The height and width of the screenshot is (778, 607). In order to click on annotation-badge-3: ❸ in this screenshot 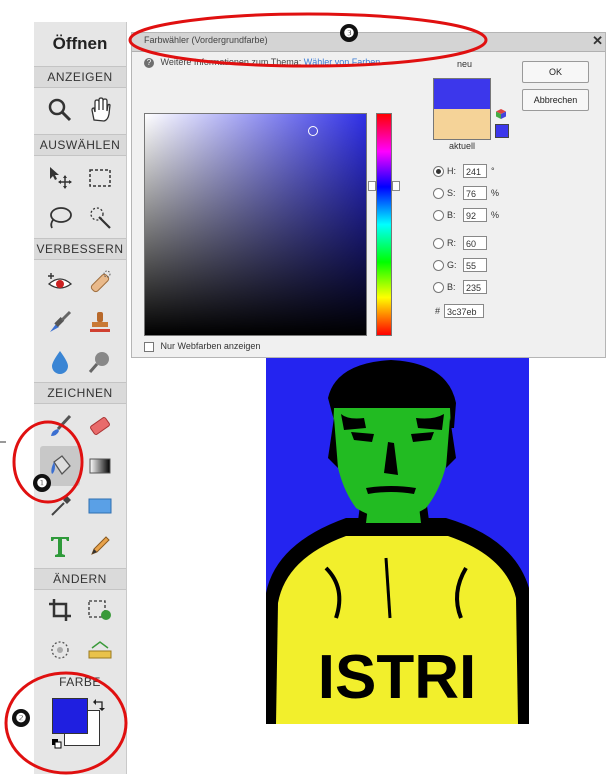, I will do `click(349, 33)`.